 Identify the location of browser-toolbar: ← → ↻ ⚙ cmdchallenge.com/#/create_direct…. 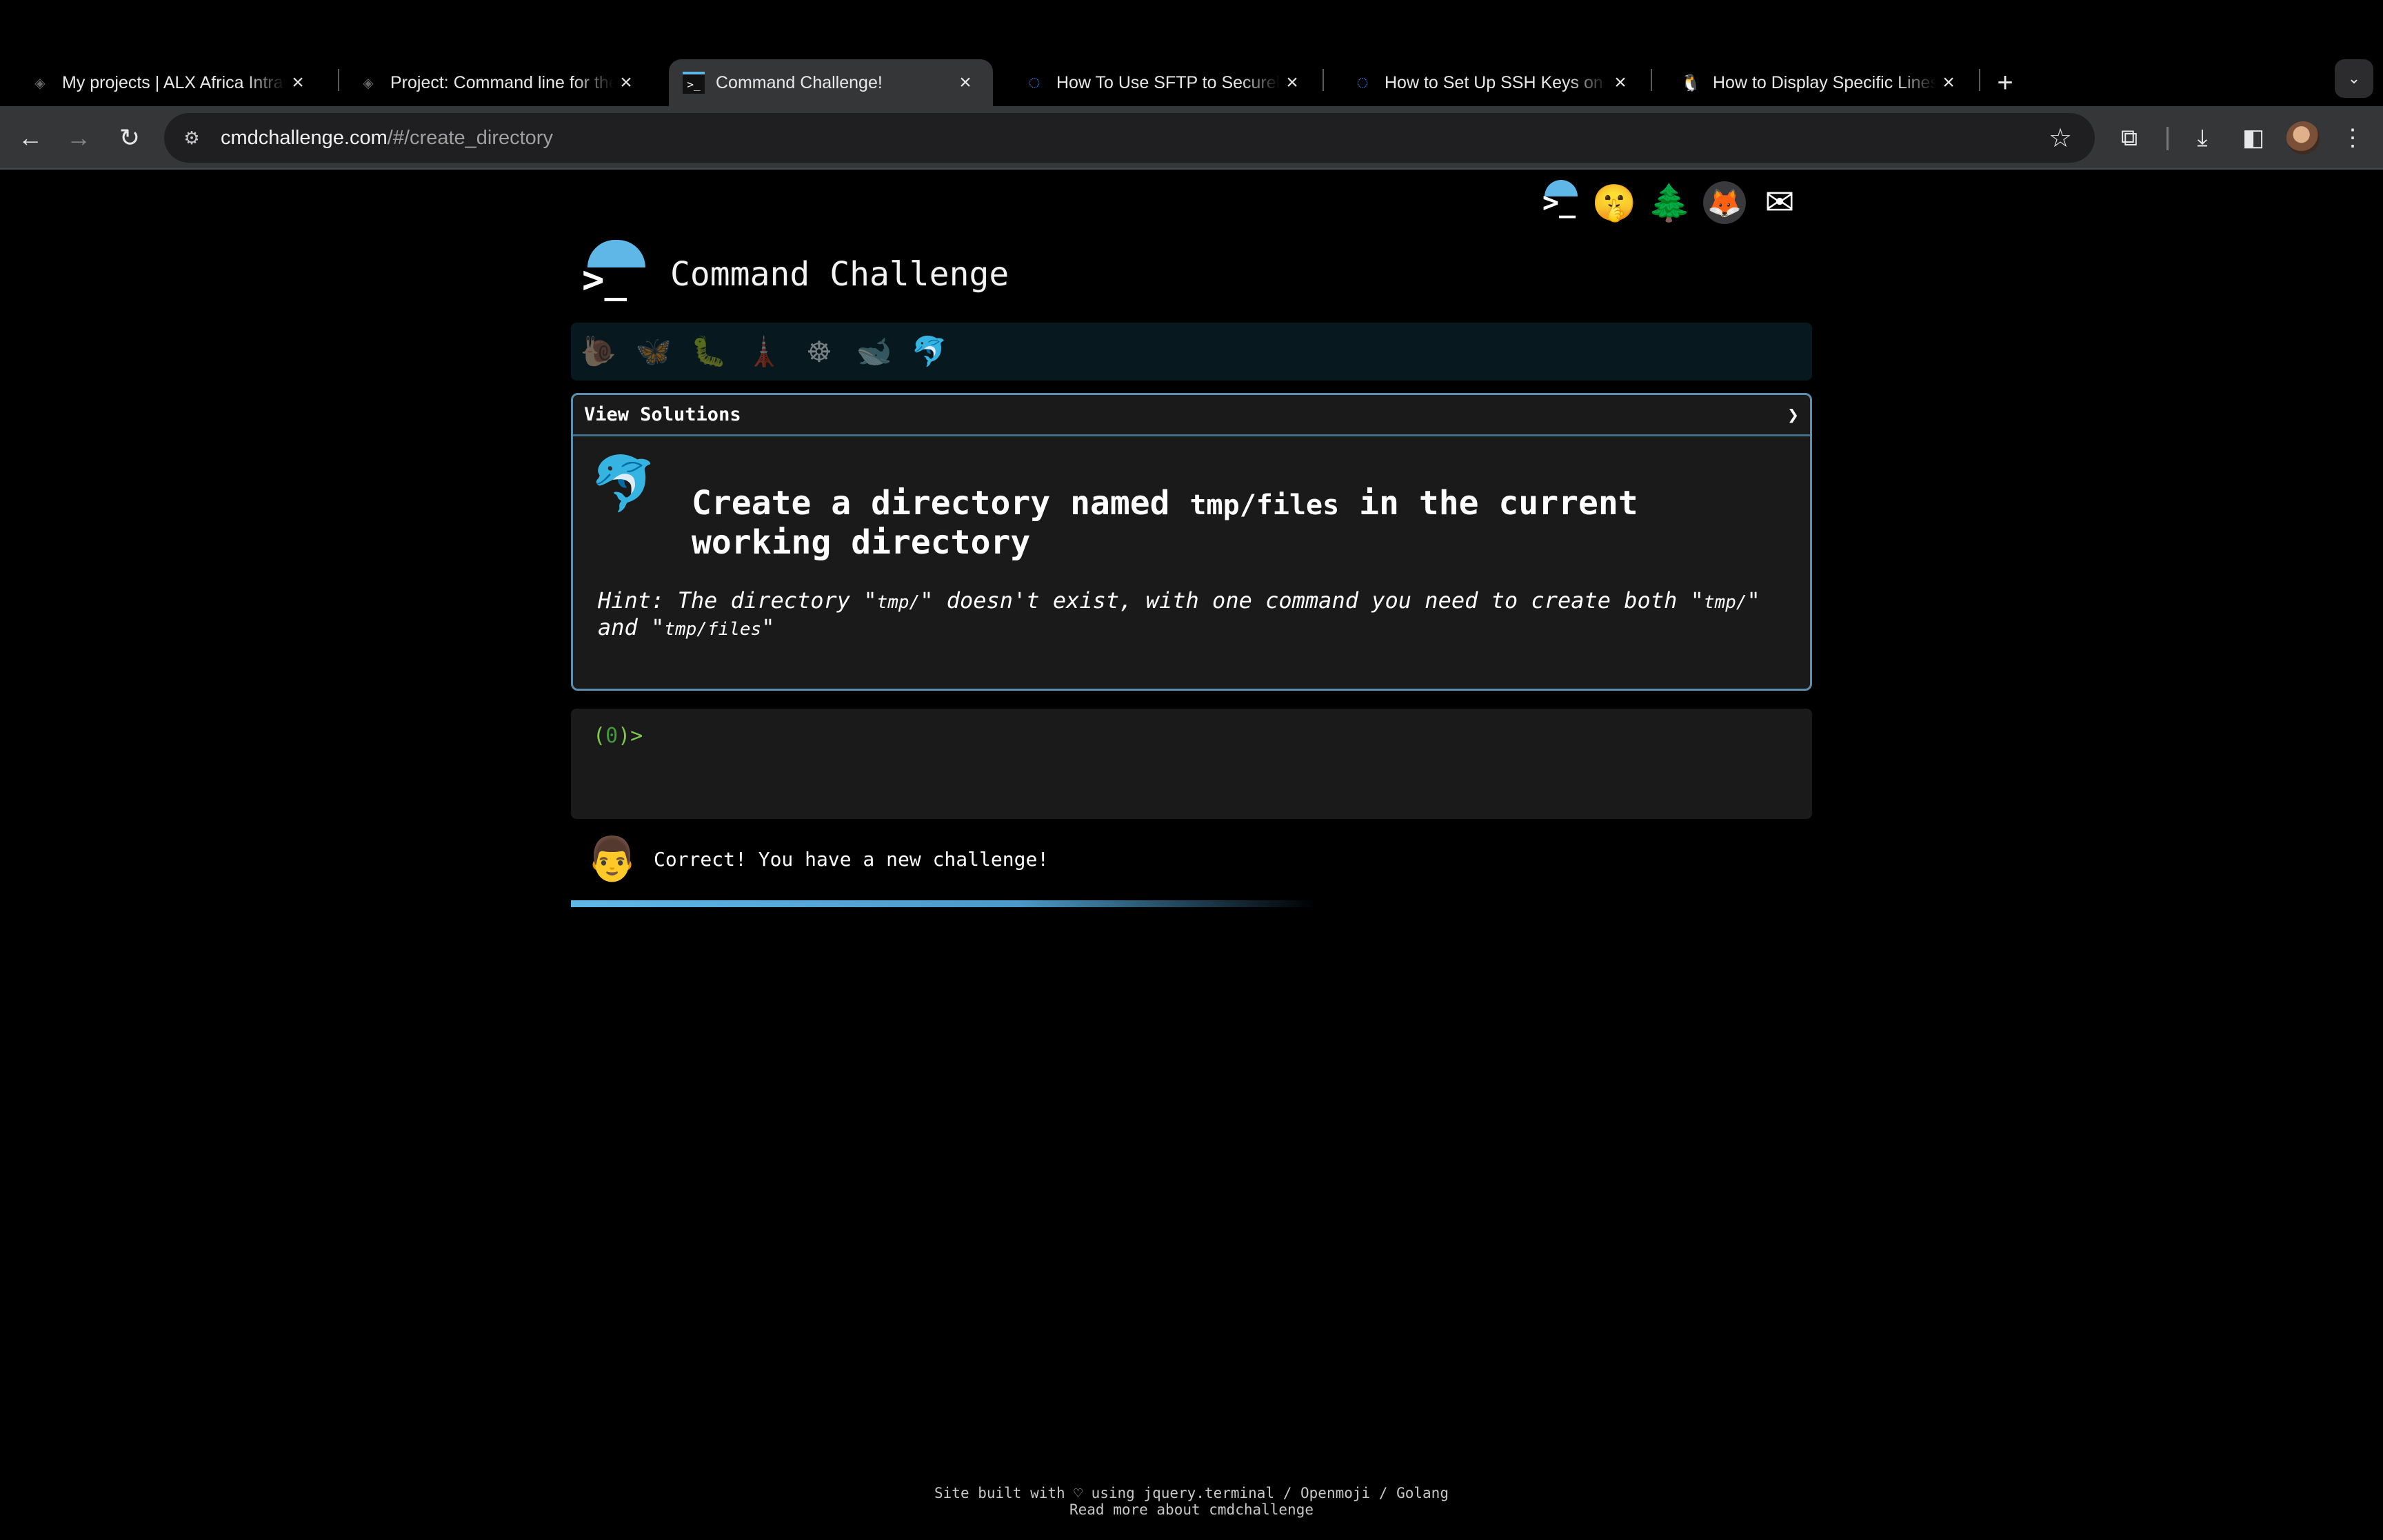
(1191, 138).